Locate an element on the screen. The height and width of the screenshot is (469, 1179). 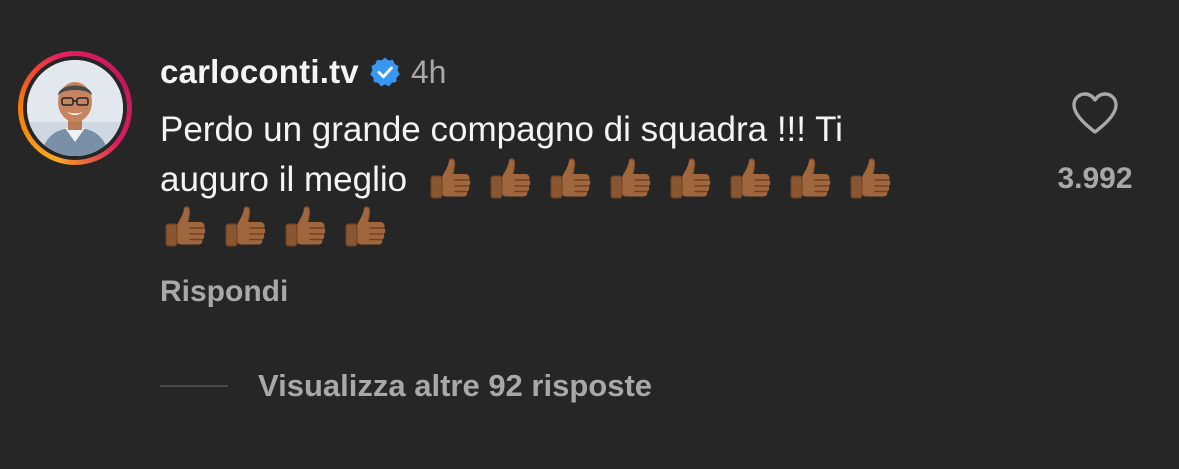
like-count: 3.992 is located at coordinates (1095, 178).